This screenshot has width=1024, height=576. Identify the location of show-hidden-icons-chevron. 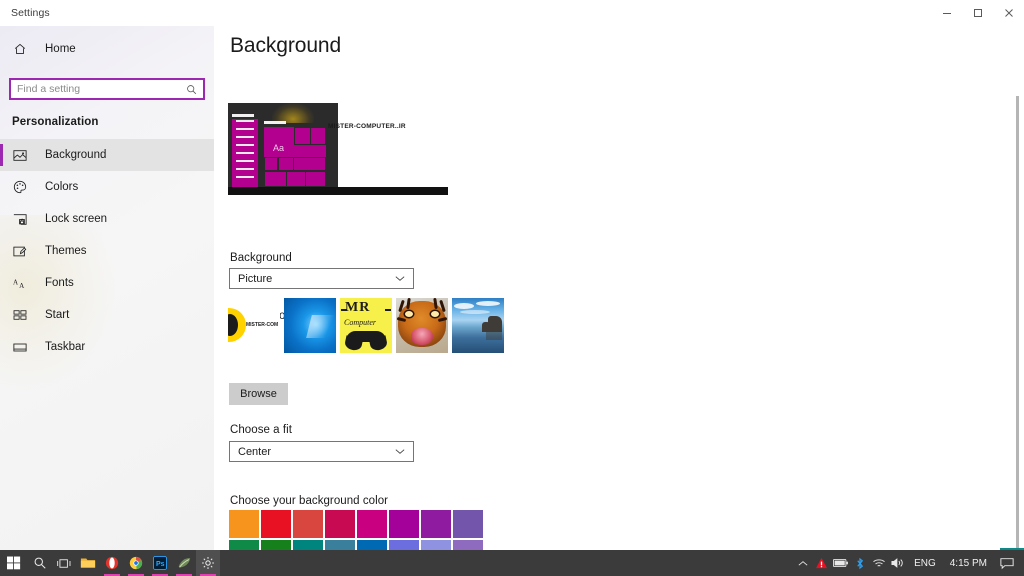
(802, 563).